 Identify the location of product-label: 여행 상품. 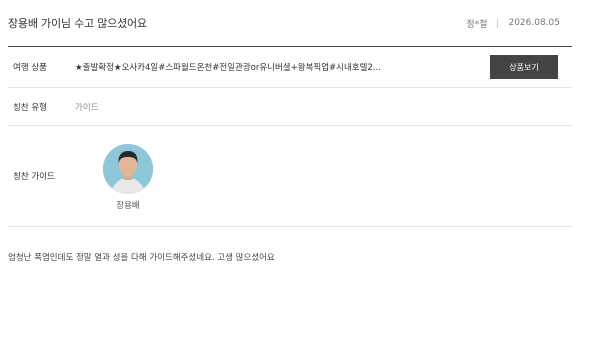
(30, 68).